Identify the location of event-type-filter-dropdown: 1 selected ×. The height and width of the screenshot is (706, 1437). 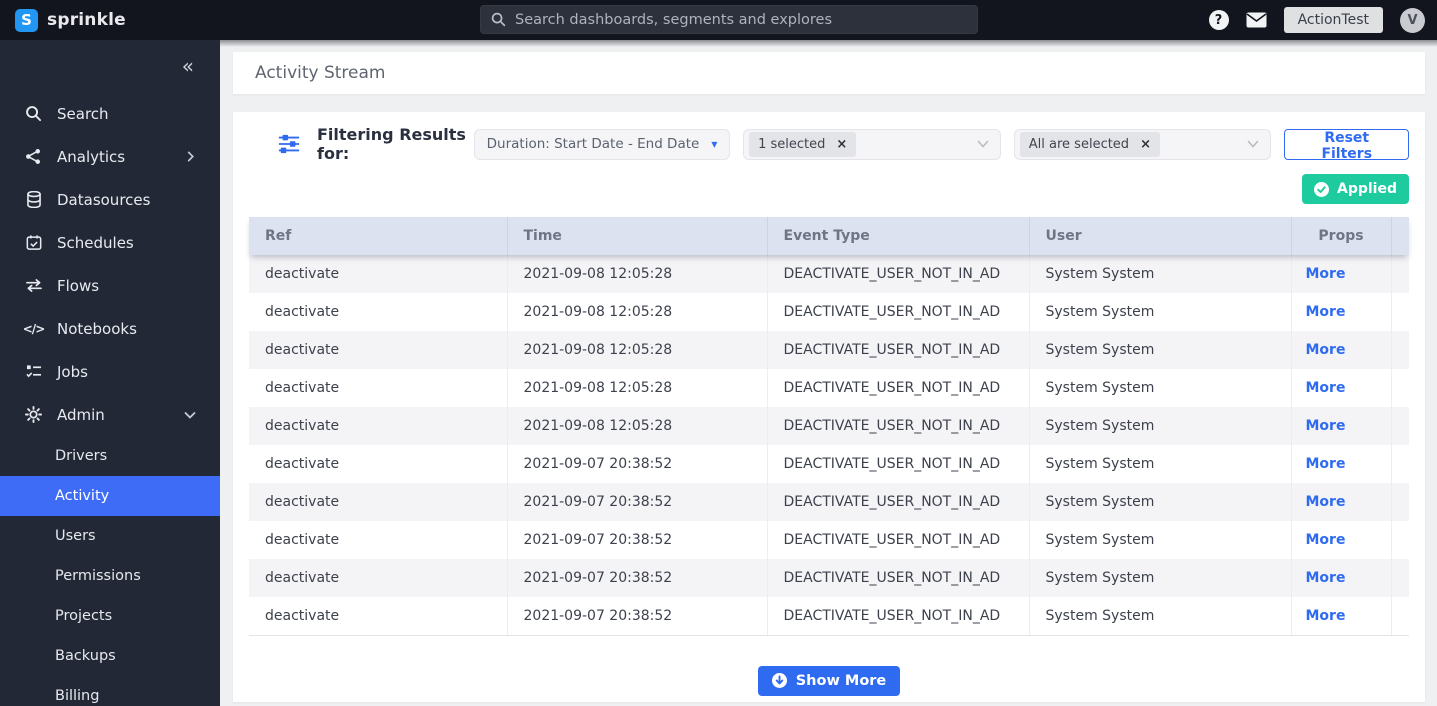
(872, 144).